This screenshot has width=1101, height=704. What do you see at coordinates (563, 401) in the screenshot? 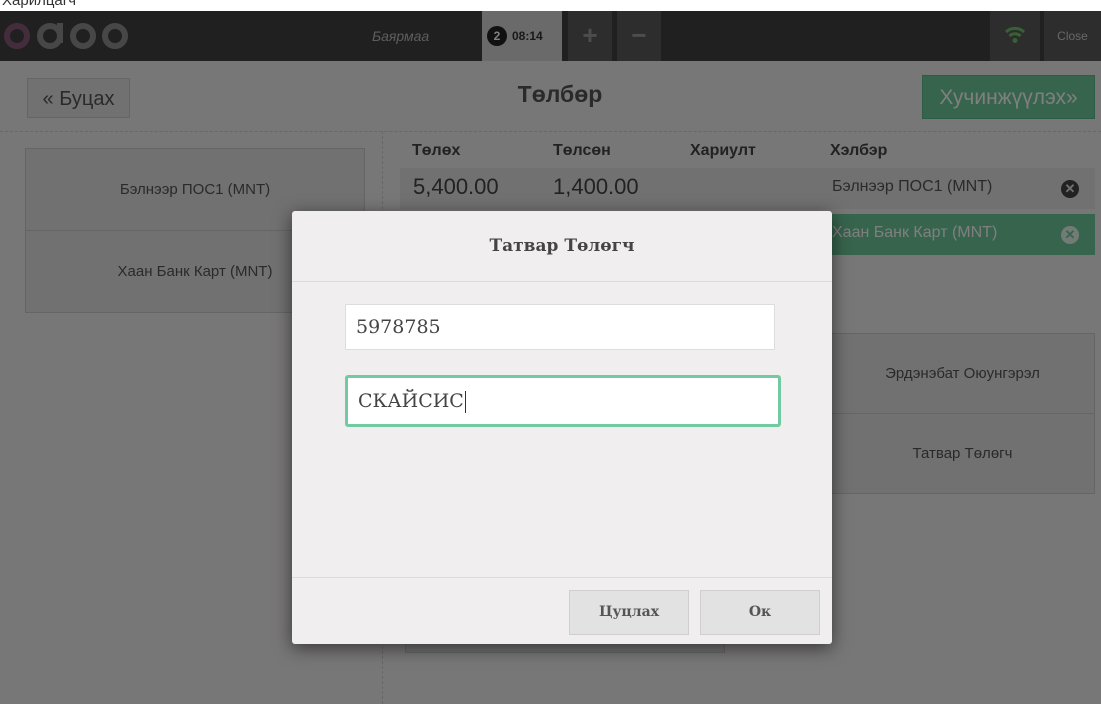
I see `taxpayer-name-input: СКАЙСИС` at bounding box center [563, 401].